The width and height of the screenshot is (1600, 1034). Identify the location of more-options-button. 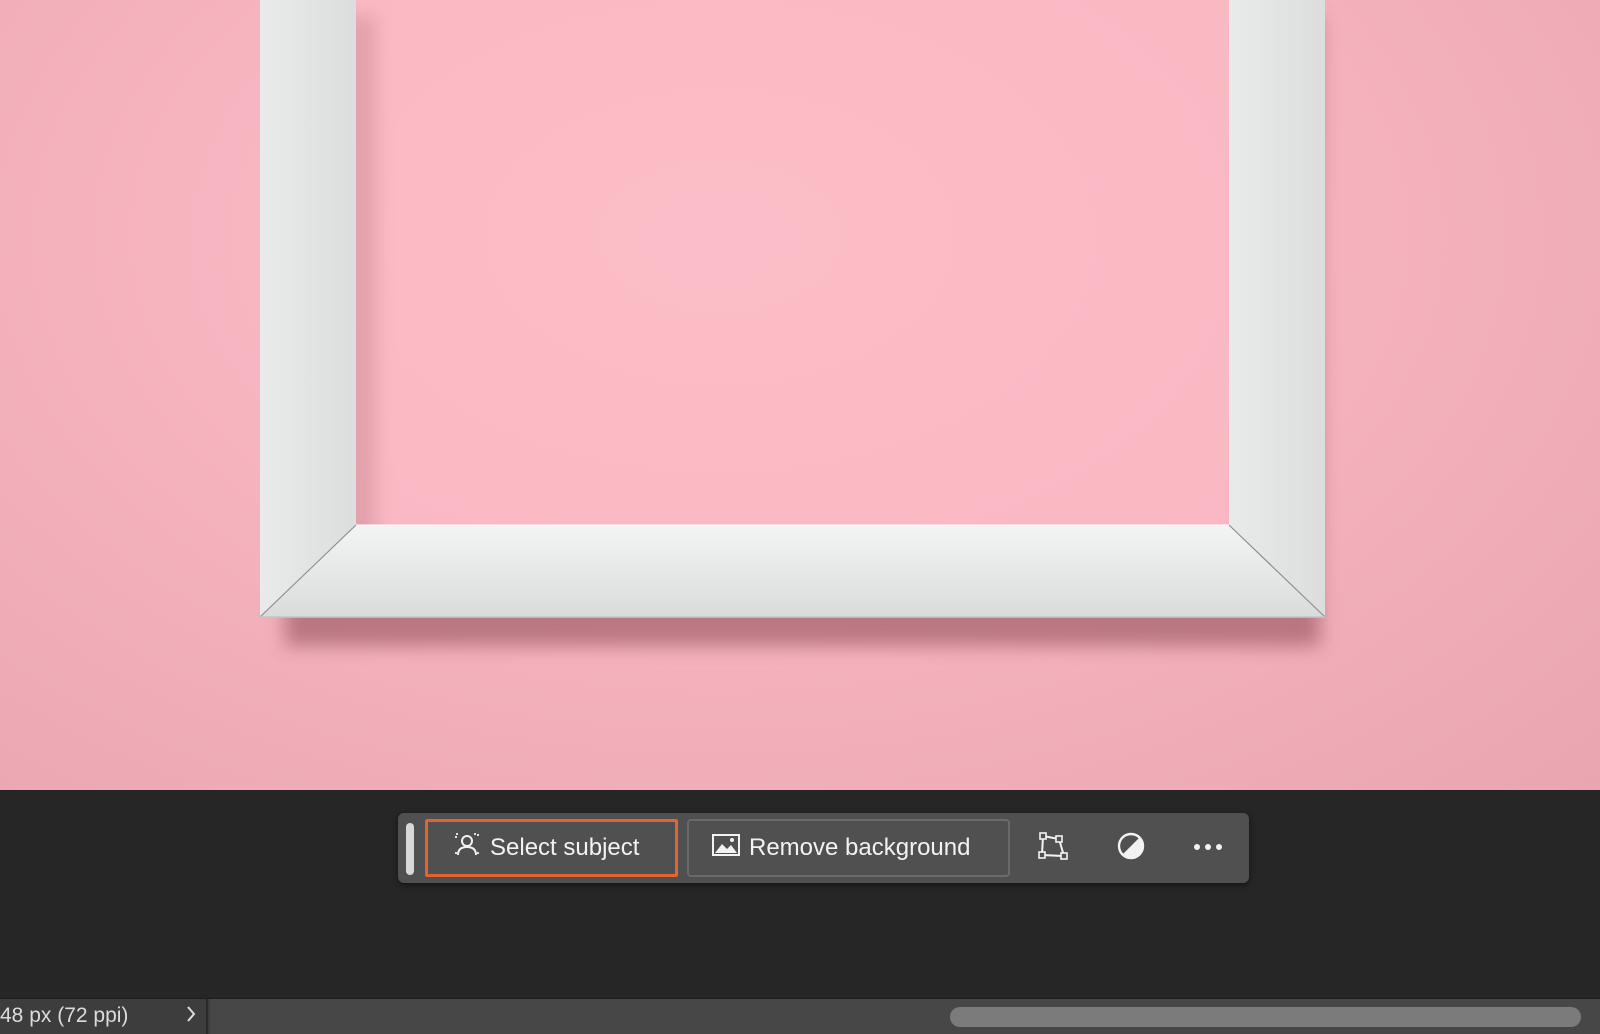
(1208, 848).